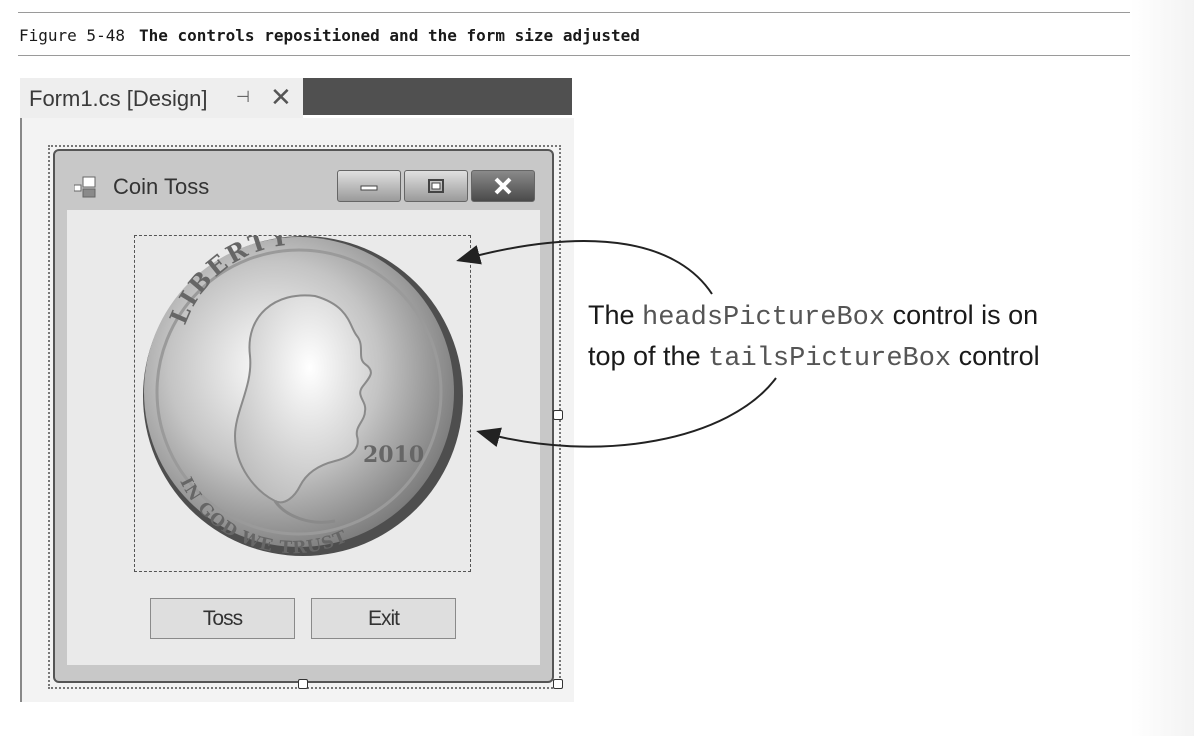  Describe the element at coordinates (830, 359) in the screenshot. I see `tails-picture-box-name: tailsPictureBox` at that location.